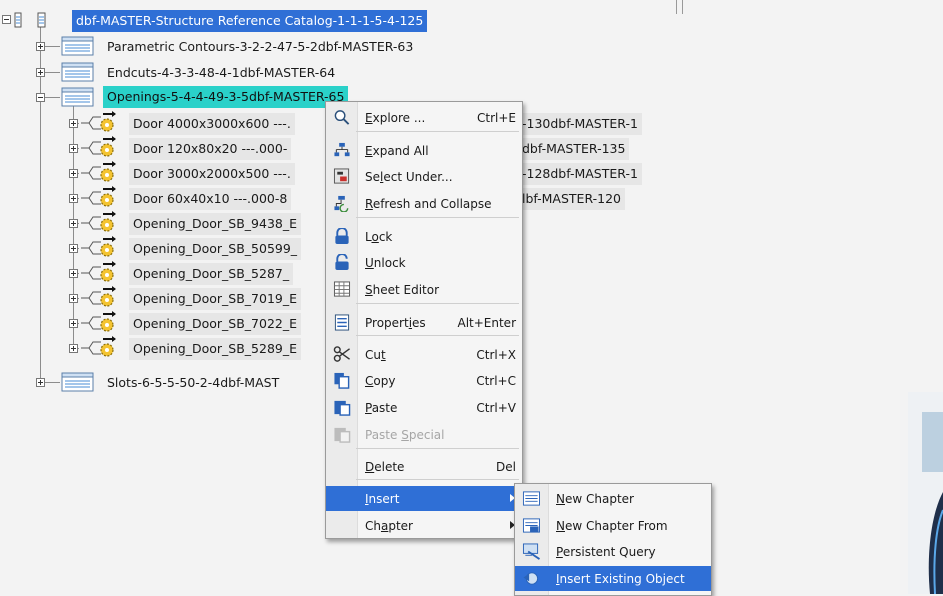 The height and width of the screenshot is (596, 943). Describe the element at coordinates (574, 149) in the screenshot. I see `tree-object-label-tail: dbf-MASTER-135` at that location.